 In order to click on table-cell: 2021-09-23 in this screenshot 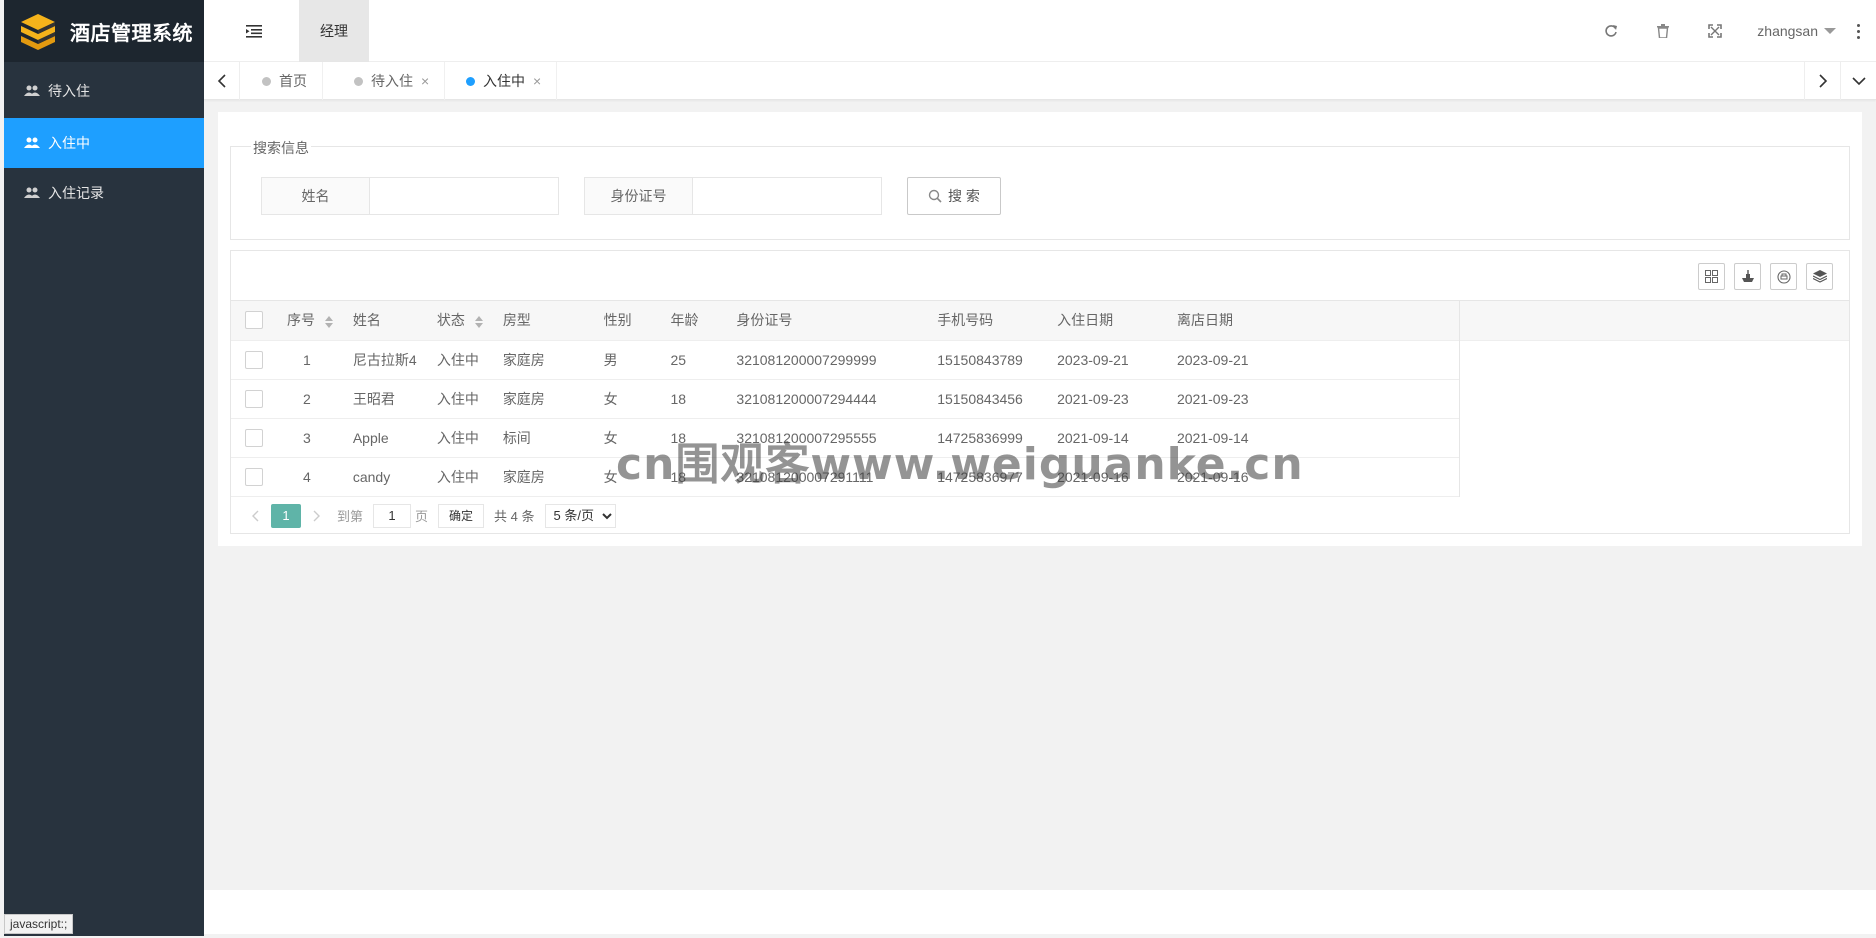, I will do `click(1107, 399)`.